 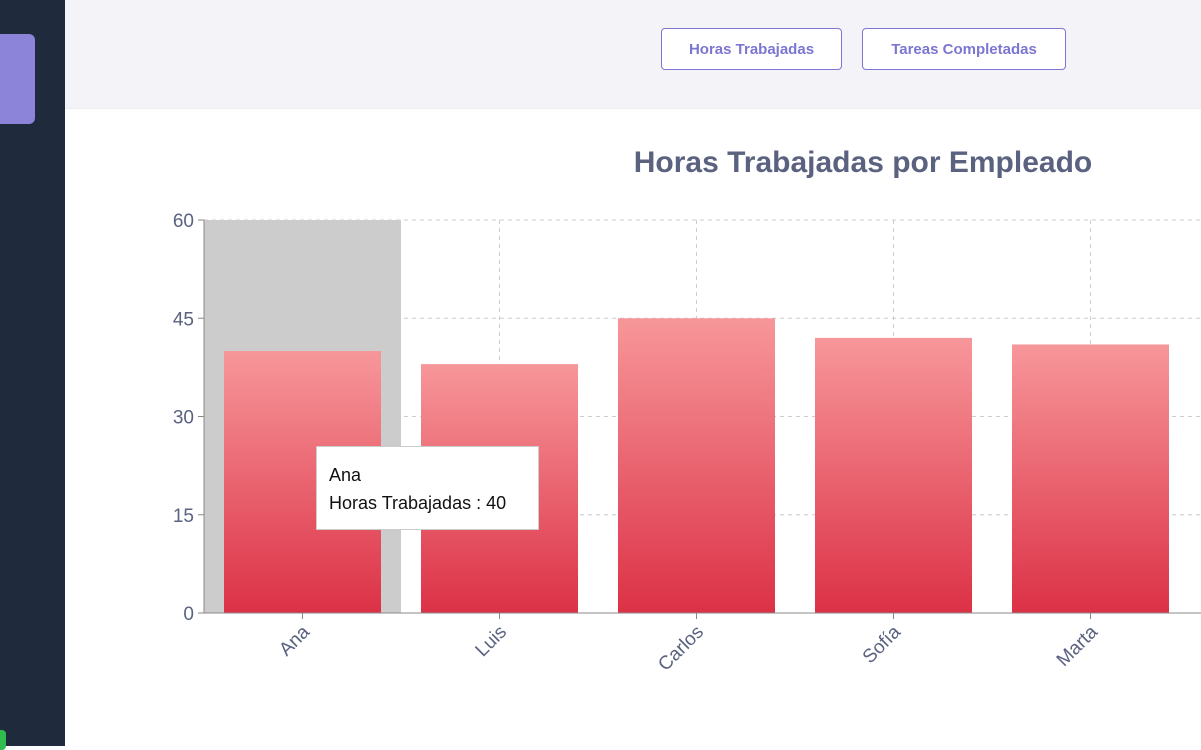 What do you see at coordinates (696, 465) in the screenshot?
I see `bar-carlos` at bounding box center [696, 465].